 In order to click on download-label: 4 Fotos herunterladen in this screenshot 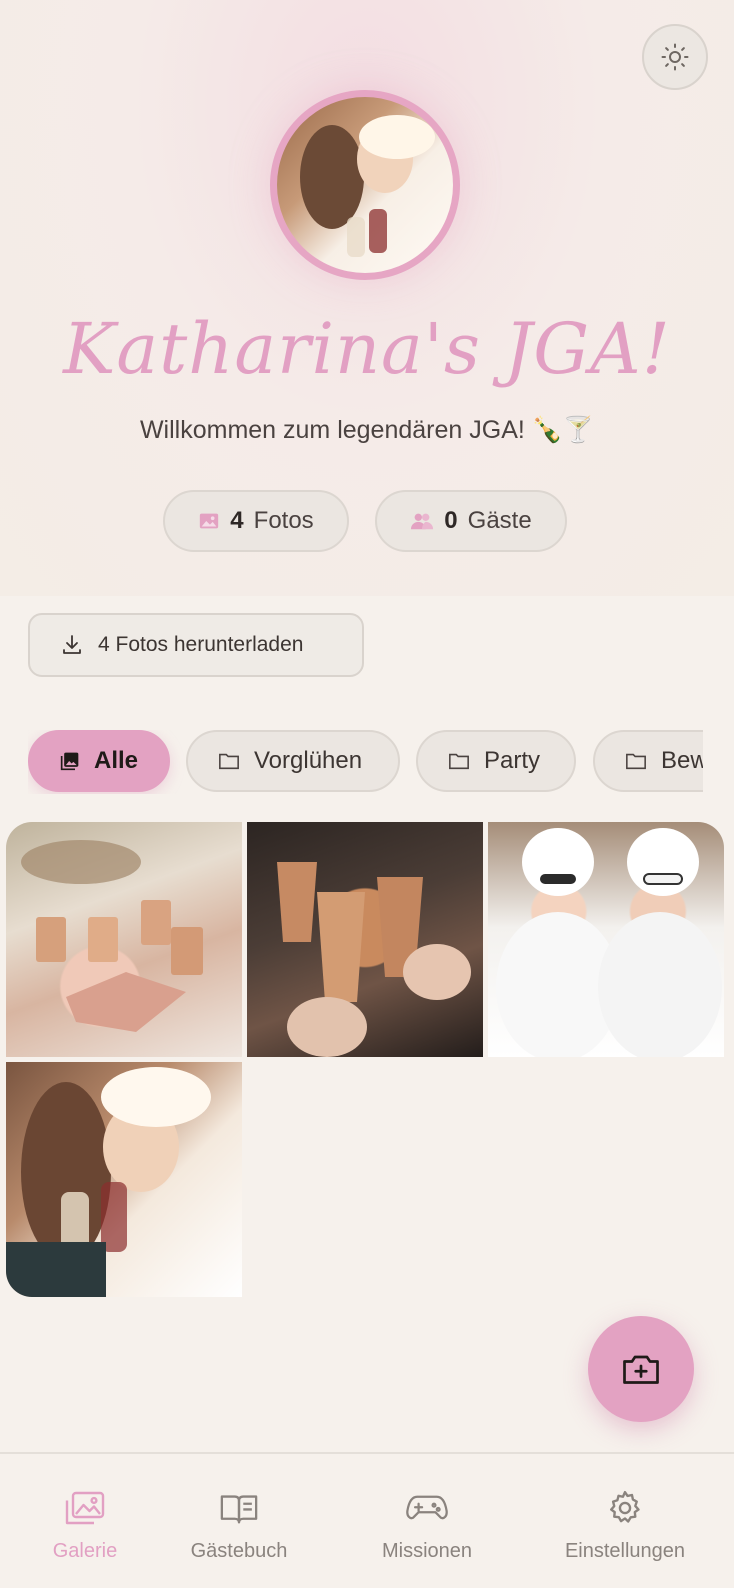, I will do `click(201, 644)`.